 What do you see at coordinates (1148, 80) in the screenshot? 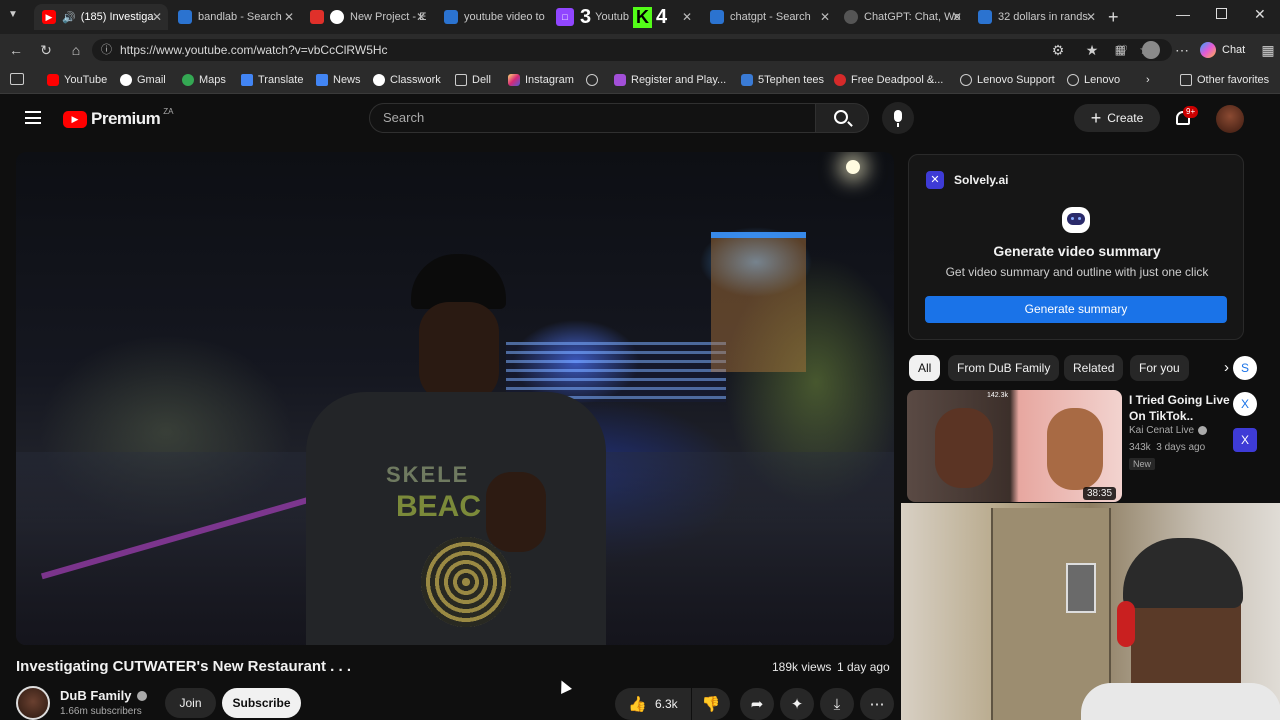
I see `bookmarks-overflow-icon: ›` at bounding box center [1148, 80].